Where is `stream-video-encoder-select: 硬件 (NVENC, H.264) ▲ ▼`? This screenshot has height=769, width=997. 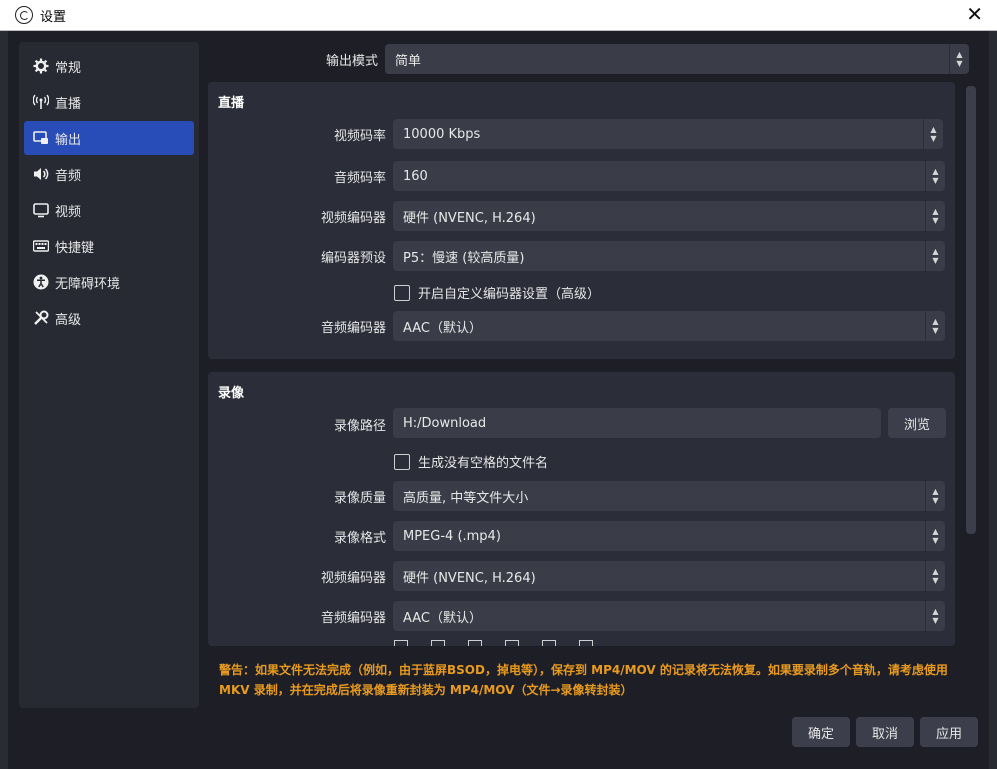
stream-video-encoder-select: 硬件 (NVENC, H.264) ▲ ▼ is located at coordinates (669, 216).